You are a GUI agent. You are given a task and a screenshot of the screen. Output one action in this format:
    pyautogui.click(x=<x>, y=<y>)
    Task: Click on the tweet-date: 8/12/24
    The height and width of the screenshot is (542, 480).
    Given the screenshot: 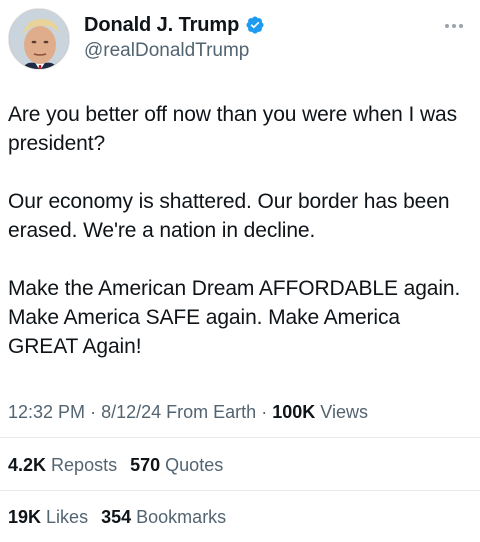 What is the action you would take?
    pyautogui.click(x=131, y=412)
    